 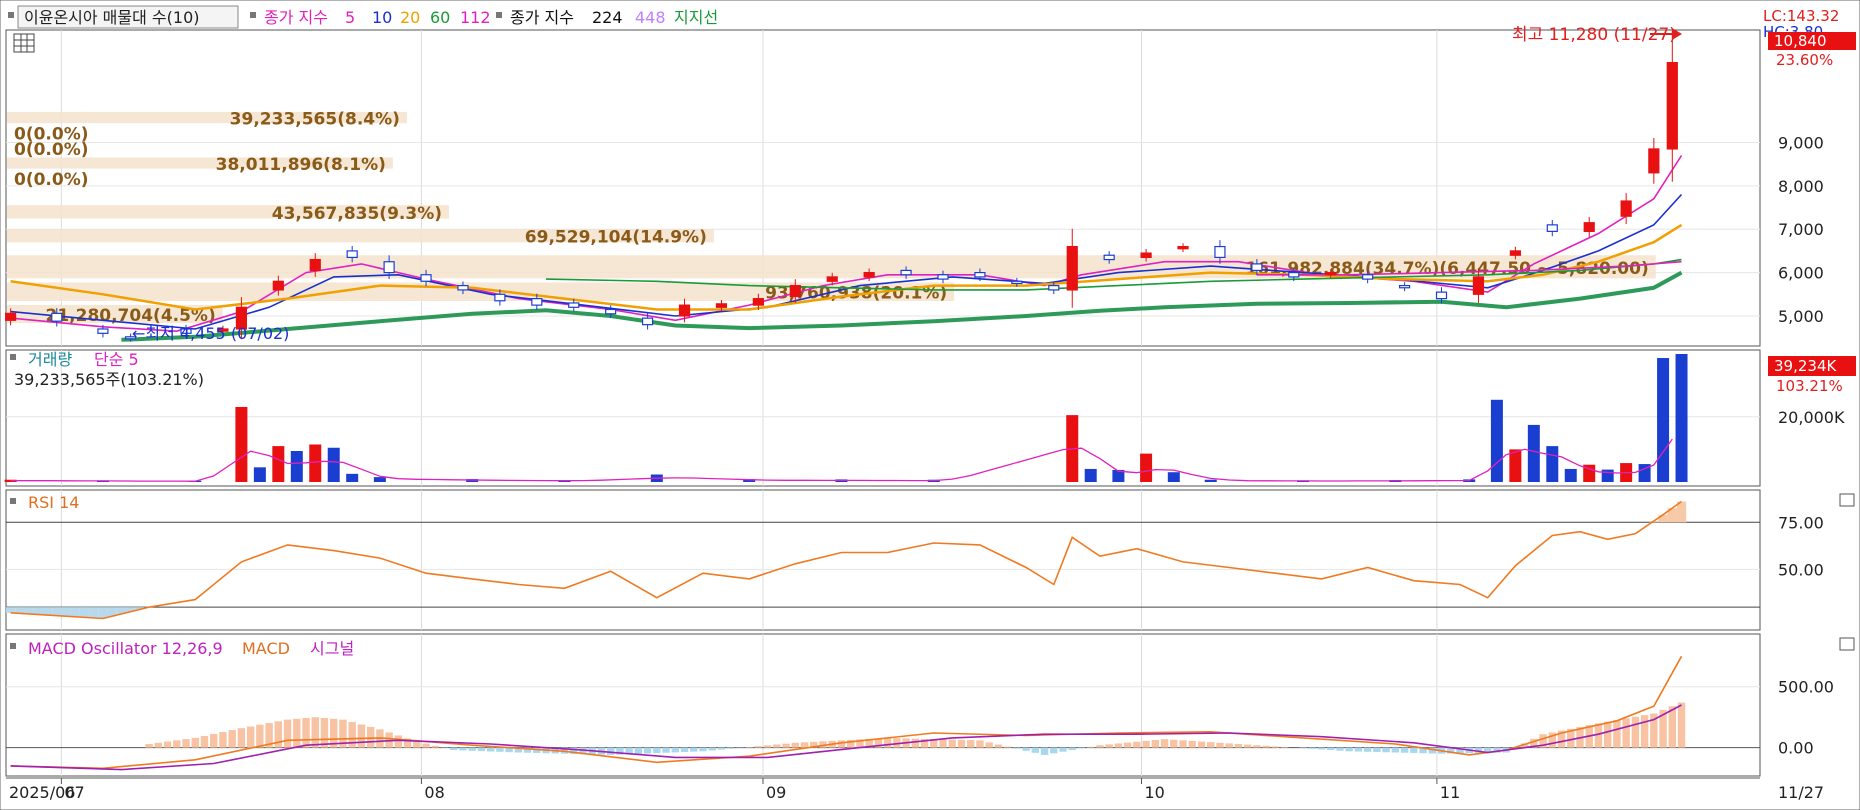 What do you see at coordinates (109, 379) in the screenshot?
I see `volume-info: 39,233,565주(103.21%)` at bounding box center [109, 379].